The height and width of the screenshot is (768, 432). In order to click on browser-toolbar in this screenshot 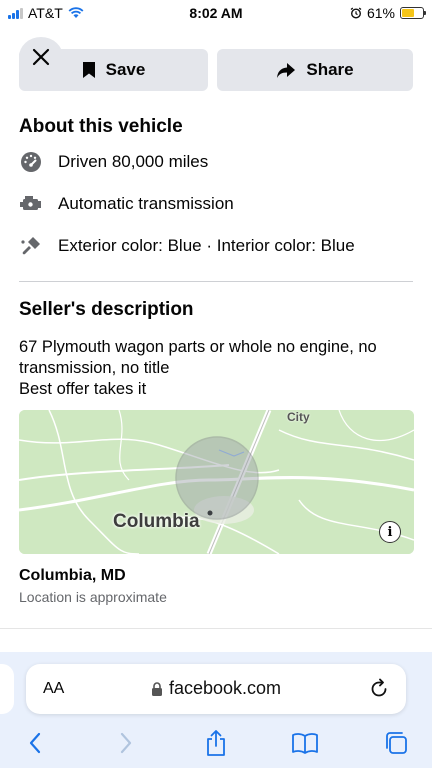, I will do `click(216, 744)`.